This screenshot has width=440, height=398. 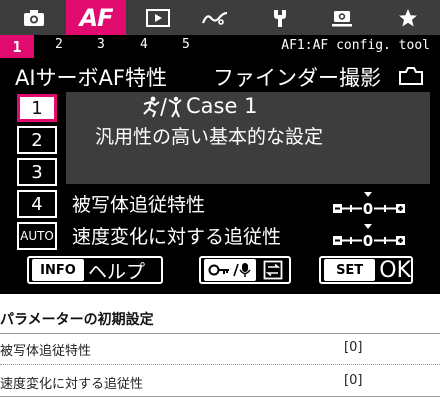 What do you see at coordinates (144, 44) in the screenshot?
I see `page-tab-4: 4` at bounding box center [144, 44].